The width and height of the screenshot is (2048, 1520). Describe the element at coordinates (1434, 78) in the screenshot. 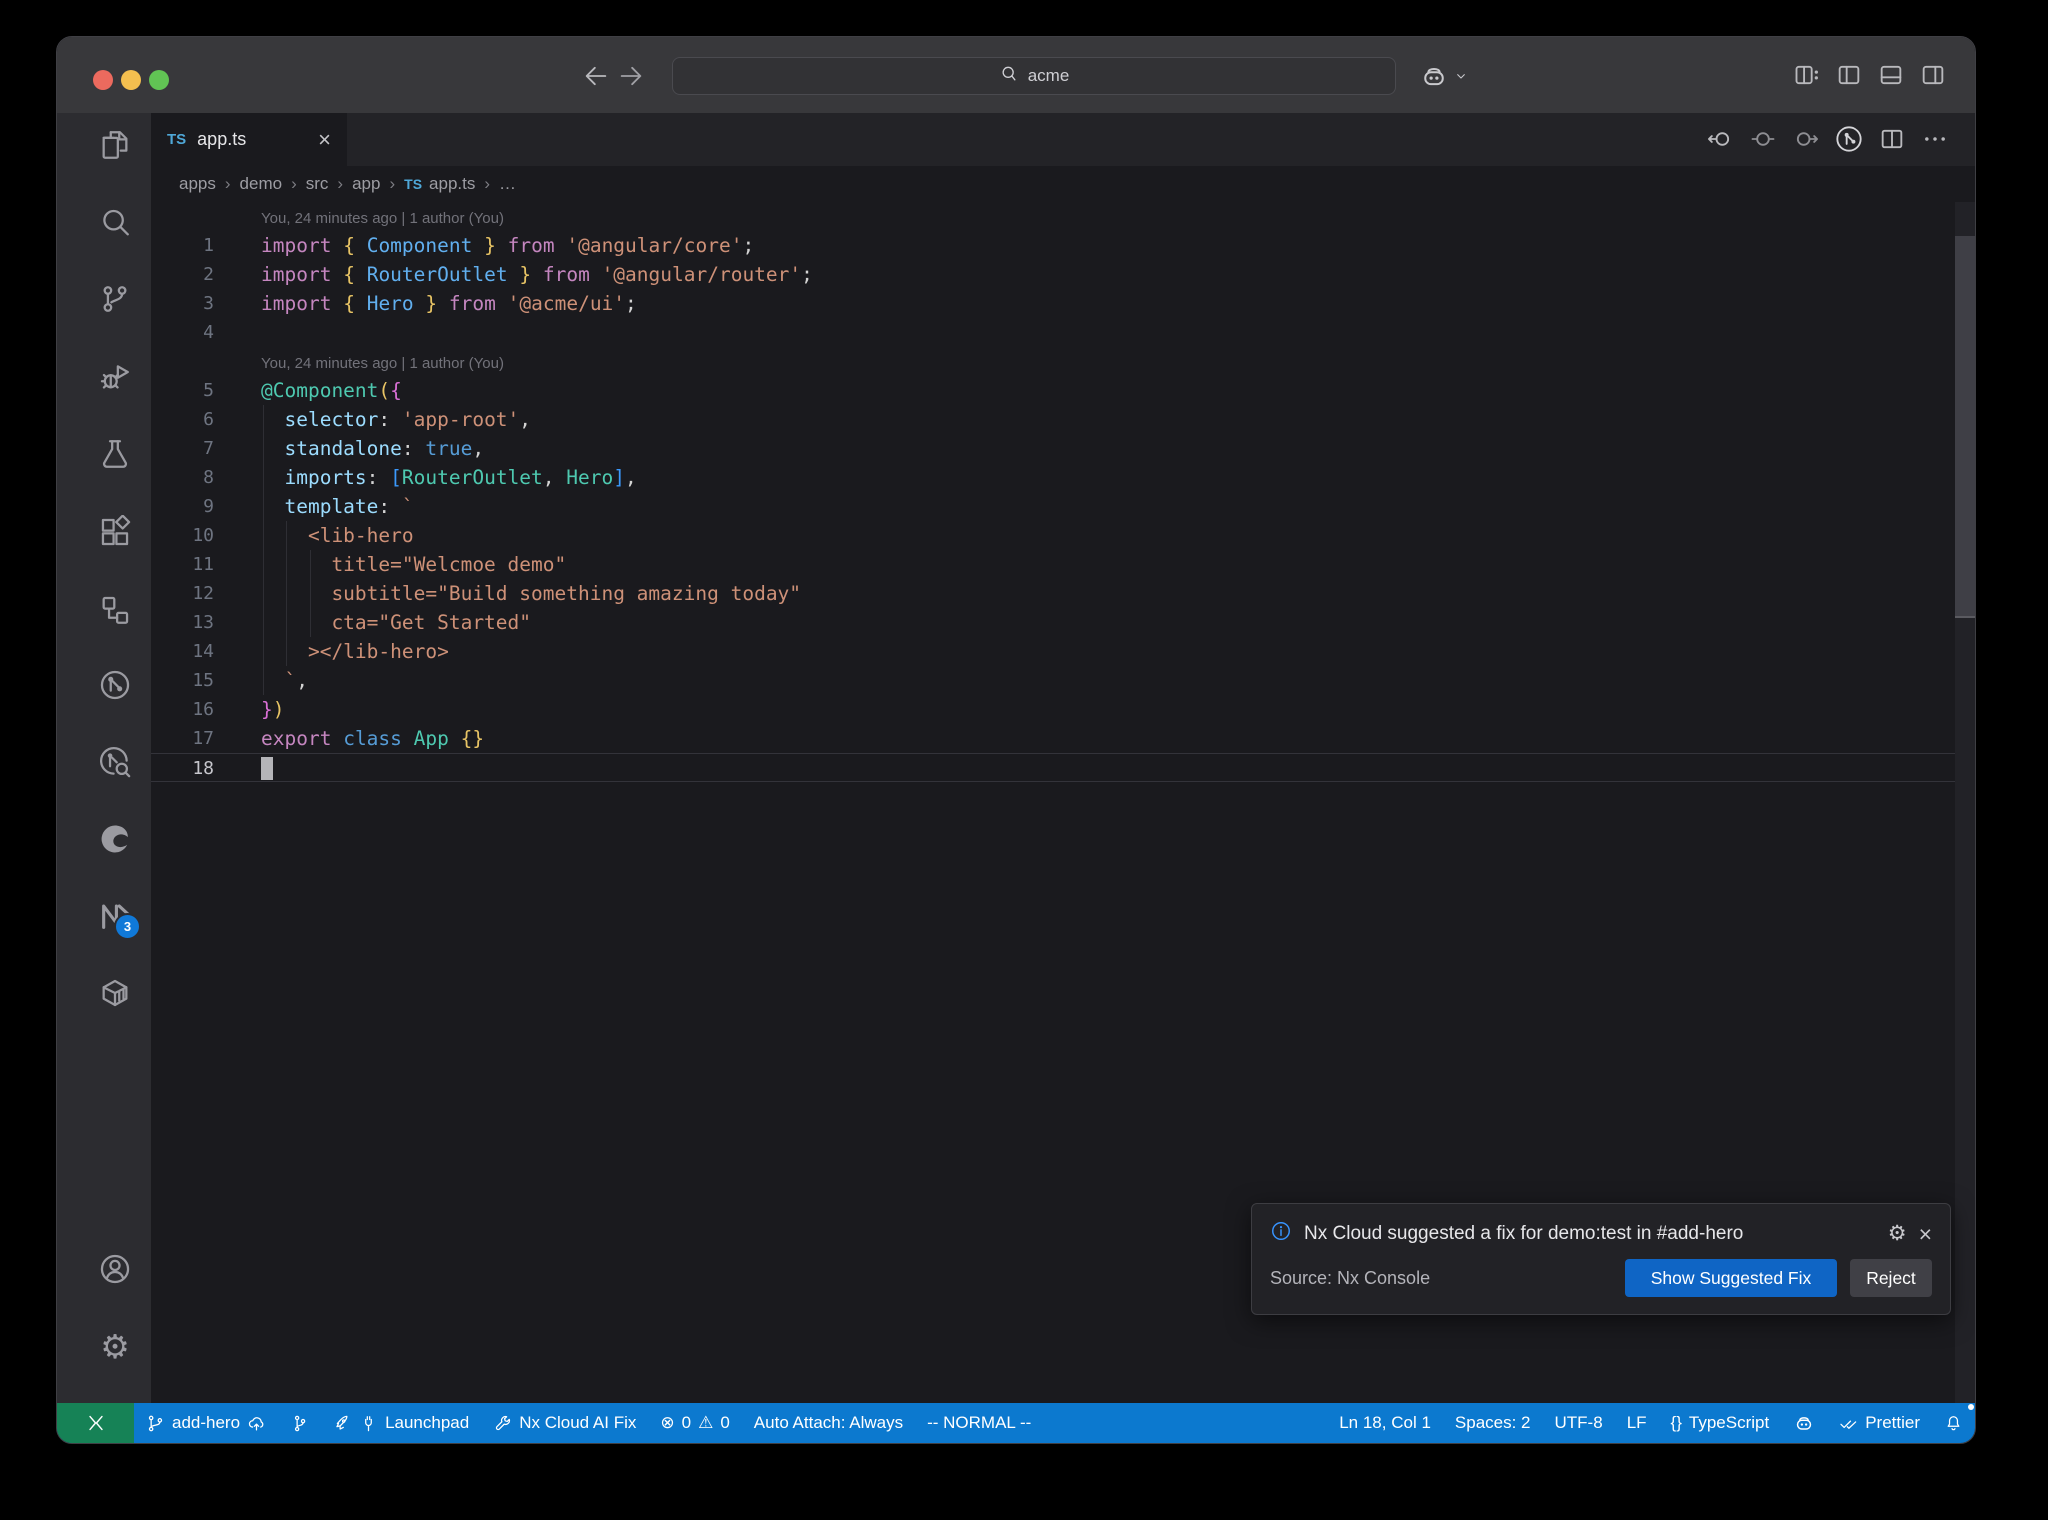

I see `copilot-icon` at that location.